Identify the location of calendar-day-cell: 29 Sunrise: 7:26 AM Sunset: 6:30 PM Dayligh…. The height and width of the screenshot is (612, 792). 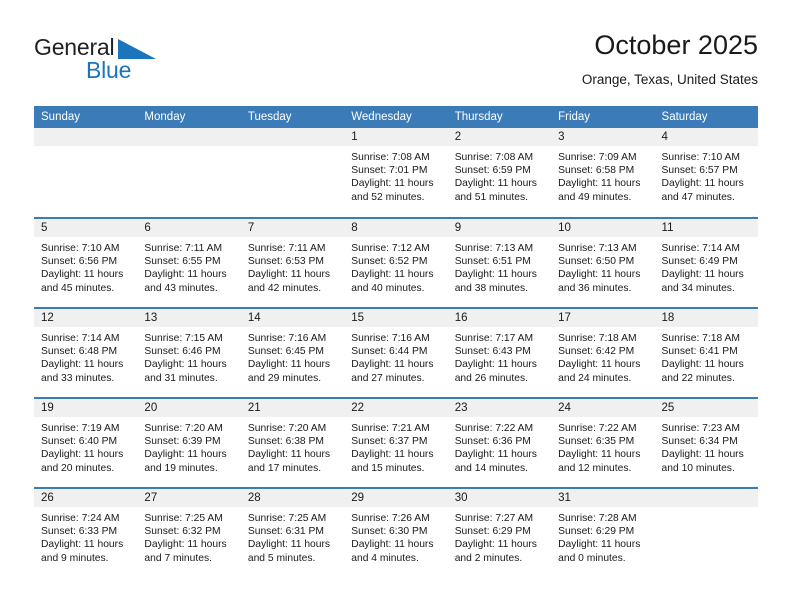
(396, 532).